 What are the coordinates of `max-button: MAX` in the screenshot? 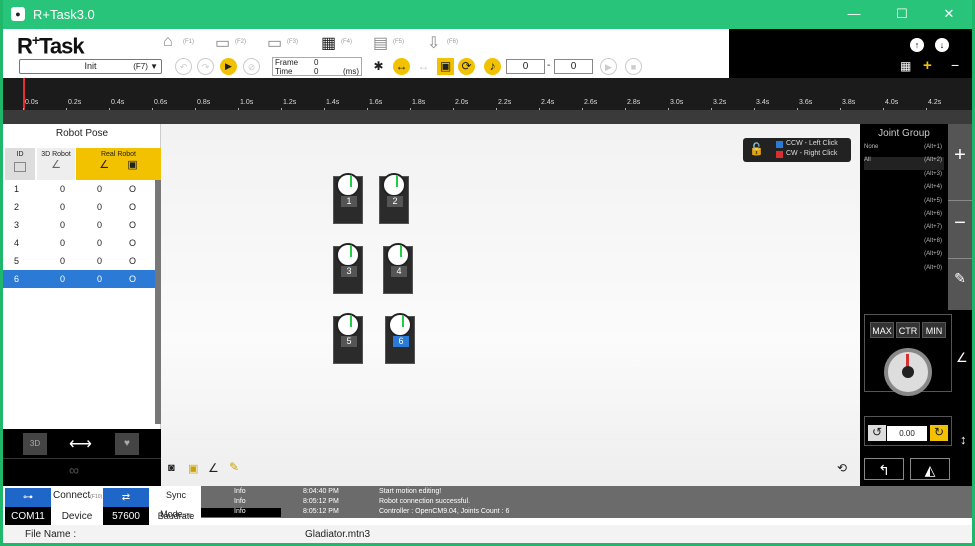 It's located at (882, 330).